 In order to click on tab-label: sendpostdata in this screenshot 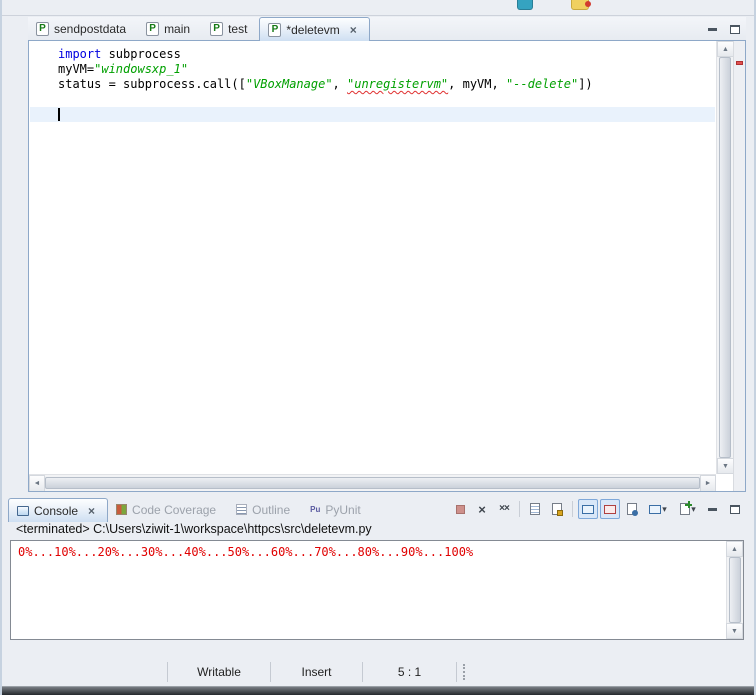, I will do `click(90, 28)`.